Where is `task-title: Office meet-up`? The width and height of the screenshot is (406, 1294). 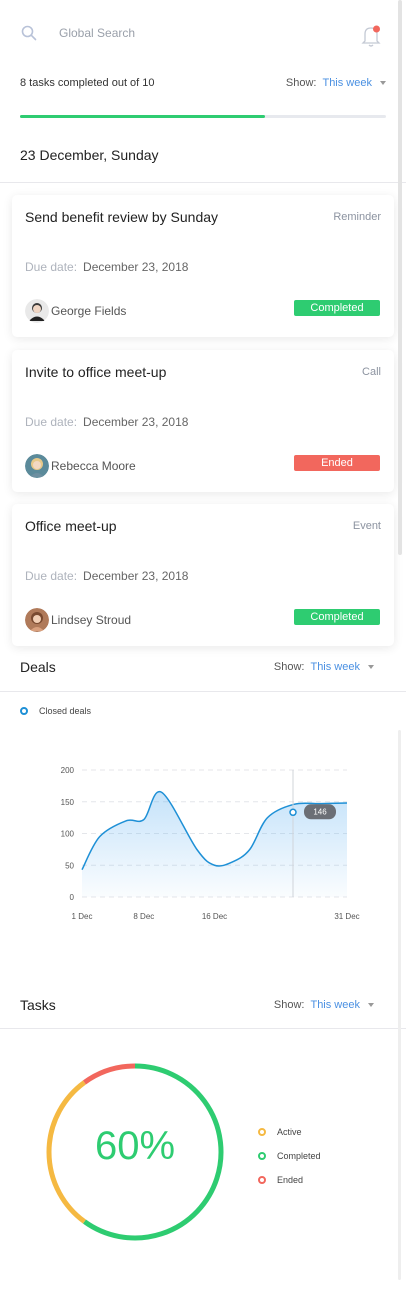
task-title: Office meet-up is located at coordinates (71, 526).